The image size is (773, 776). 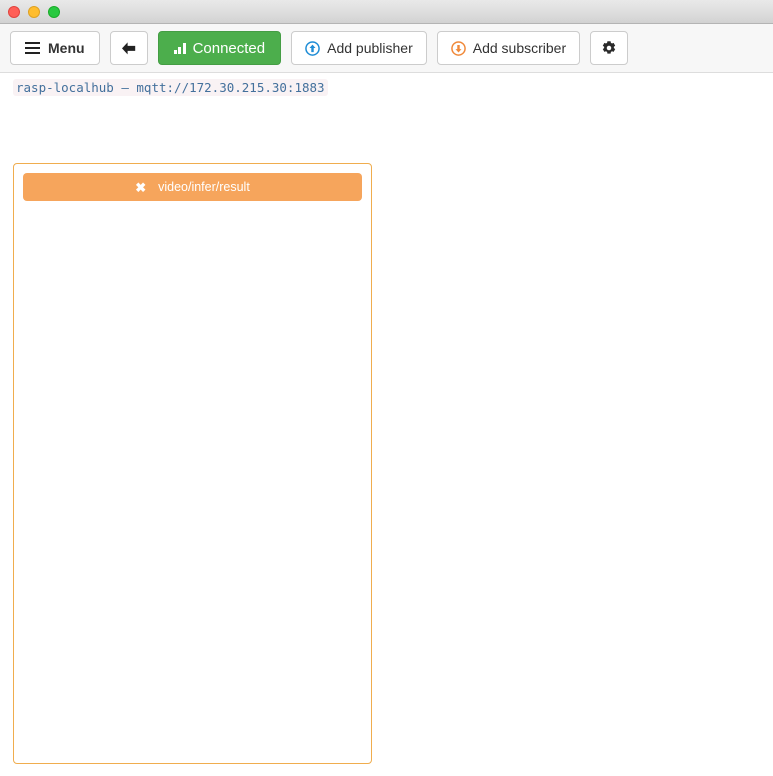 I want to click on settings-button, so click(x=609, y=48).